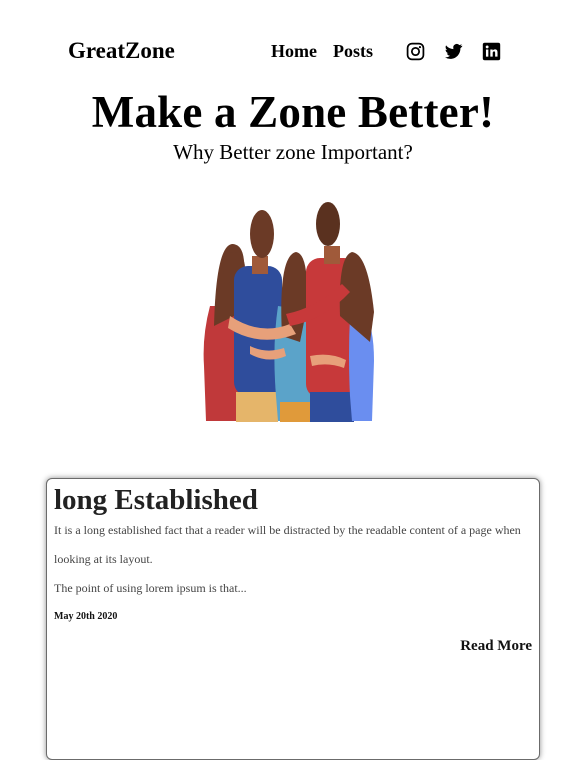 Image resolution: width=576 pixels, height=760 pixels. Describe the element at coordinates (491, 51) in the screenshot. I see `linkedin-icon` at that location.